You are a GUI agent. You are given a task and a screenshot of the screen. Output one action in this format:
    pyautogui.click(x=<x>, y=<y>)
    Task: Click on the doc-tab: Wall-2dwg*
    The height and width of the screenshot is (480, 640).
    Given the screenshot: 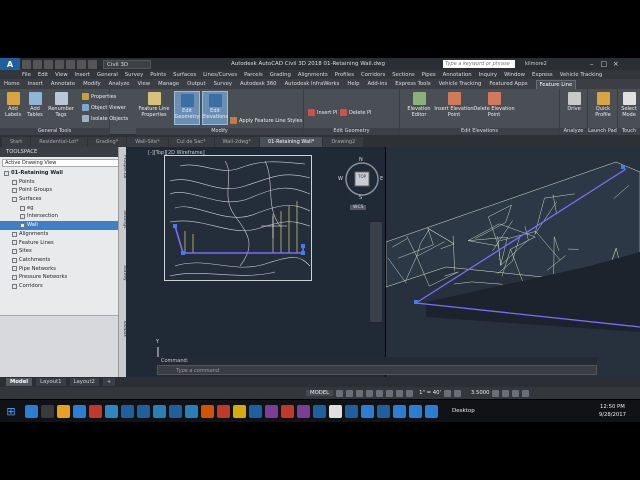 What is the action you would take?
    pyautogui.click(x=236, y=142)
    